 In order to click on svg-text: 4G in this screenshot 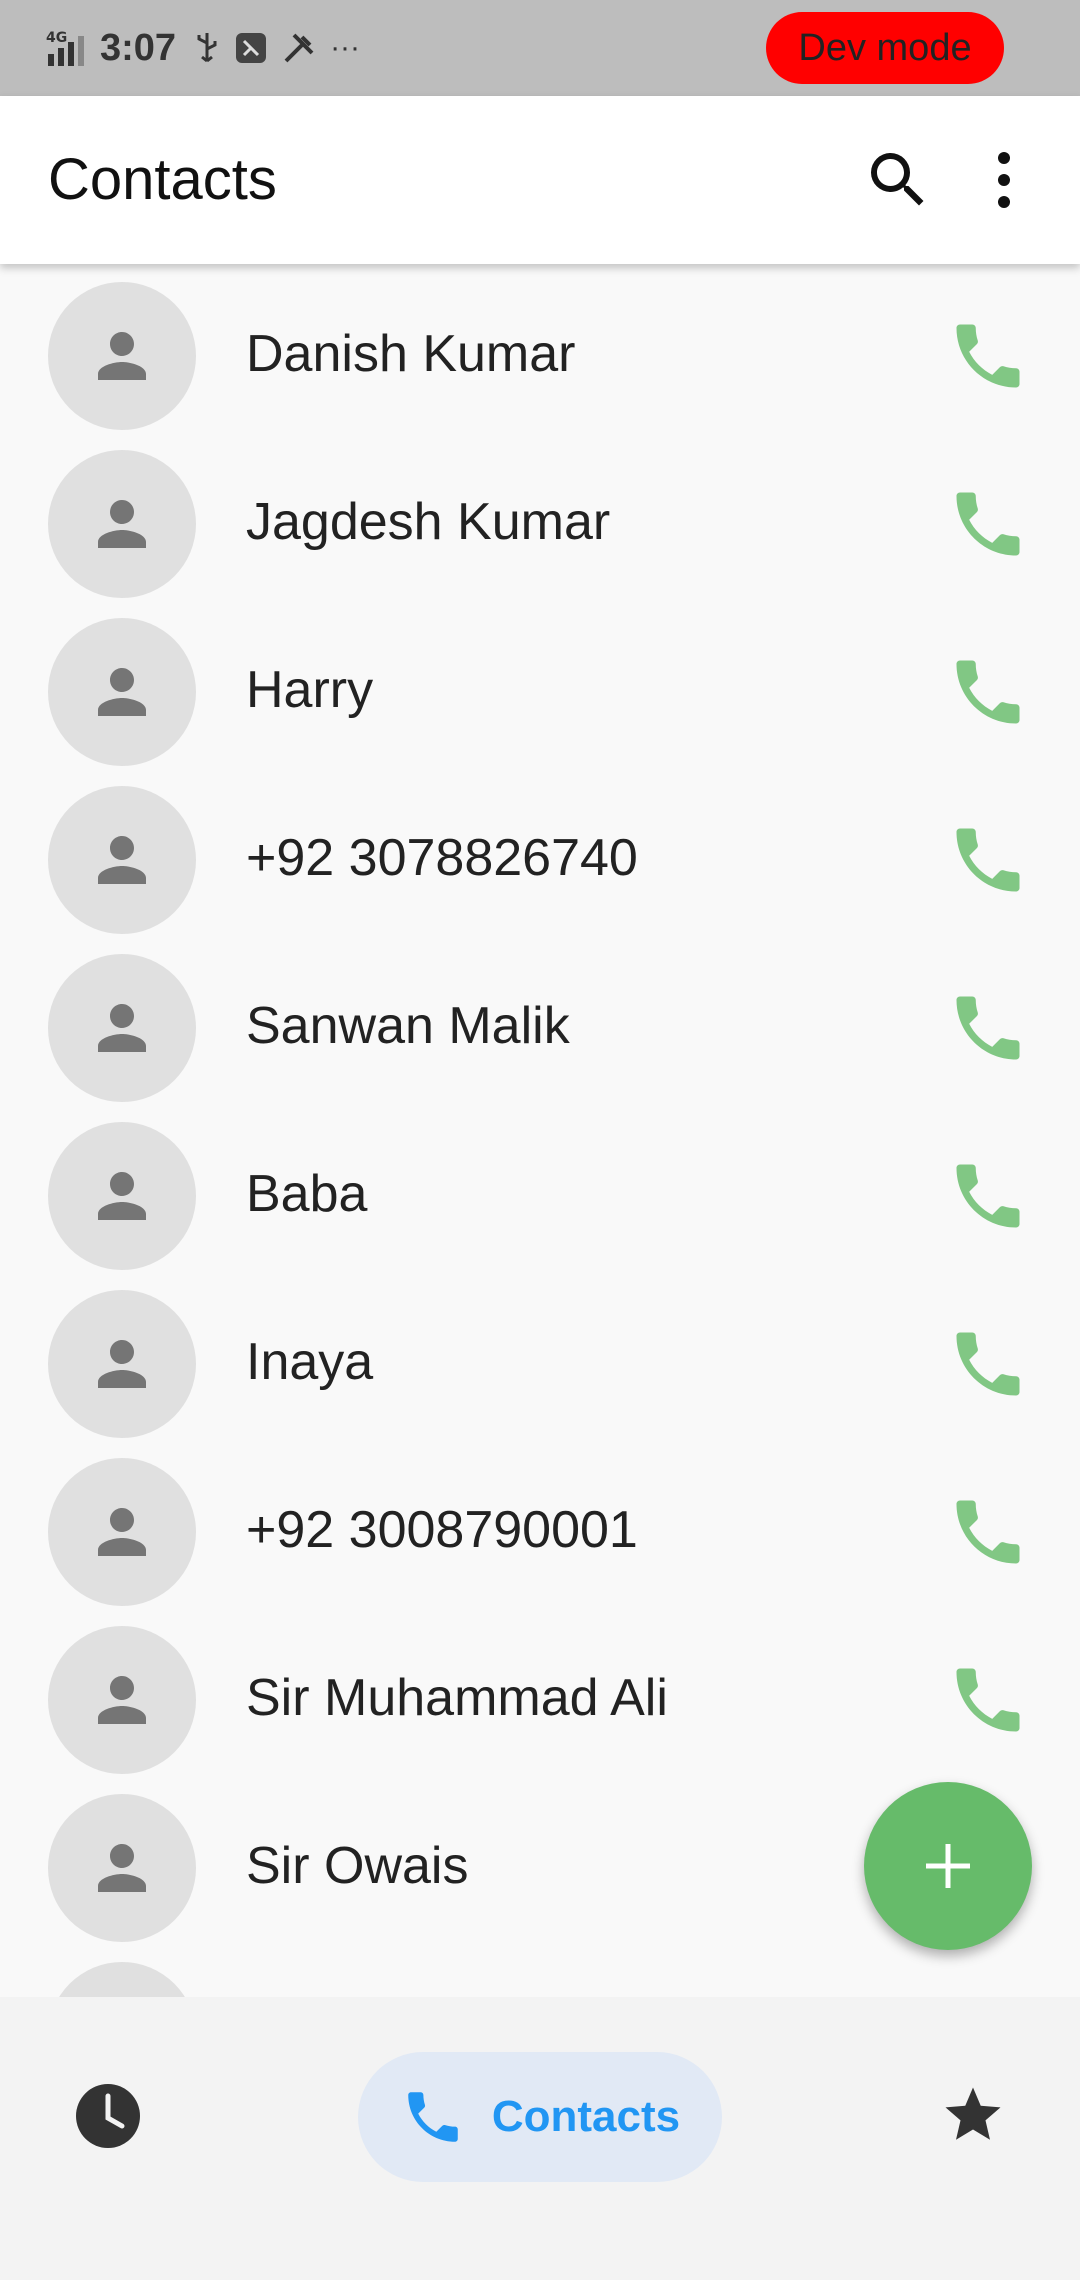, I will do `click(56, 38)`.